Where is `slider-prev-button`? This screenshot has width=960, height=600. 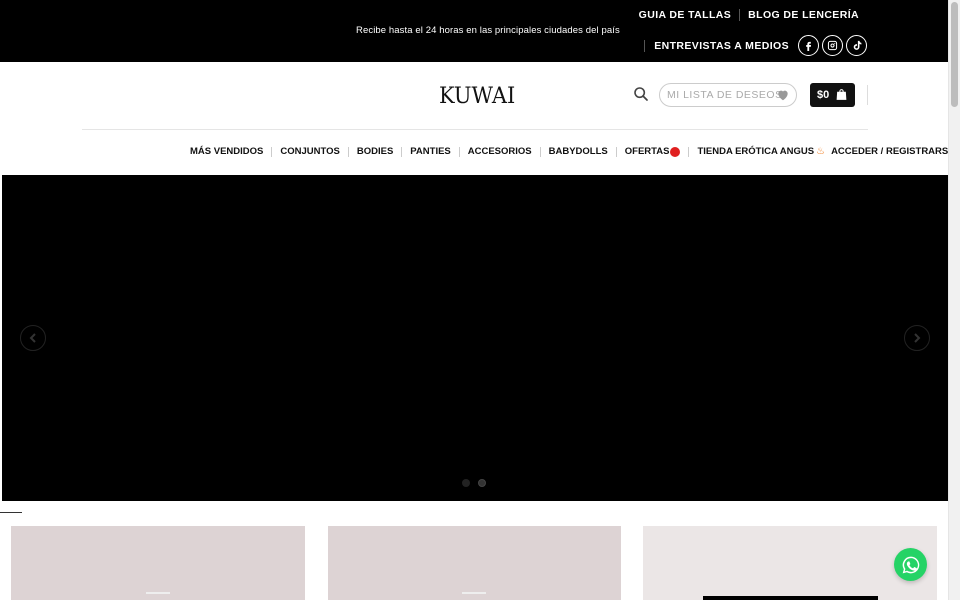 slider-prev-button is located at coordinates (33, 338).